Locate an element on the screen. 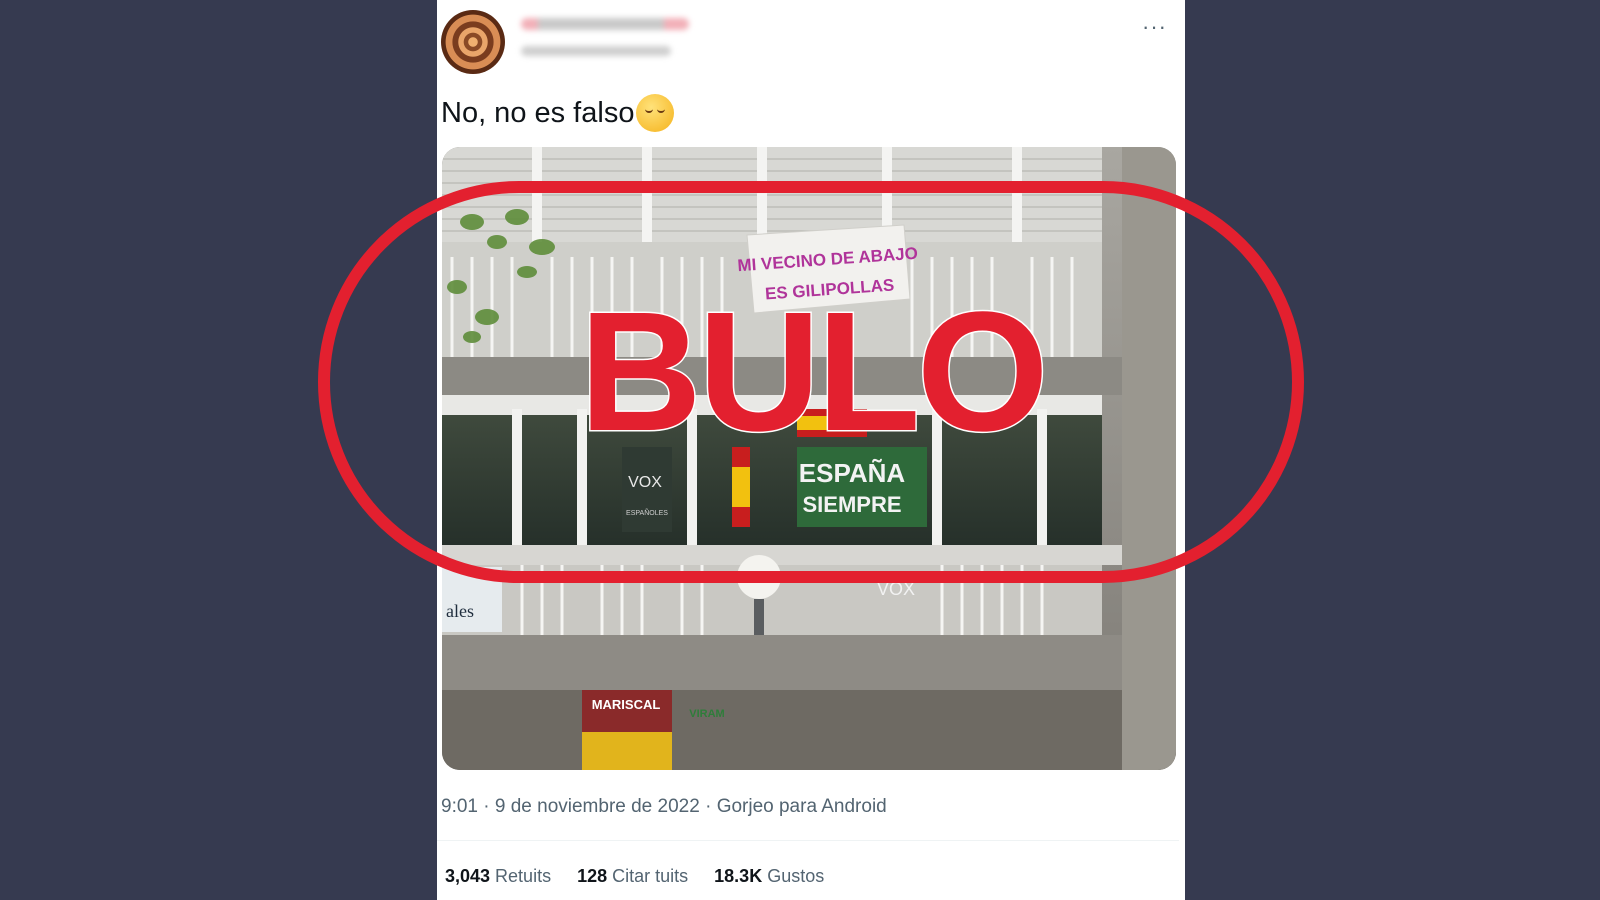  author-handle-blurred is located at coordinates (596, 51).